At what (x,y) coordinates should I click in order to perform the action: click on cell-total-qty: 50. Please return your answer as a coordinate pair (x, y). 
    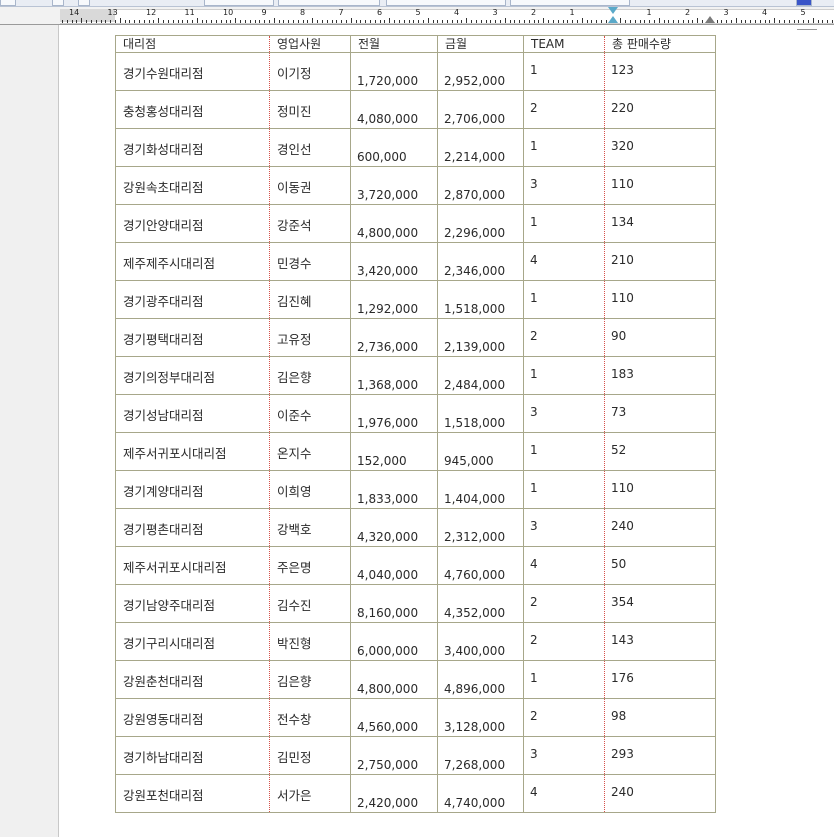
    Looking at the image, I should click on (660, 565).